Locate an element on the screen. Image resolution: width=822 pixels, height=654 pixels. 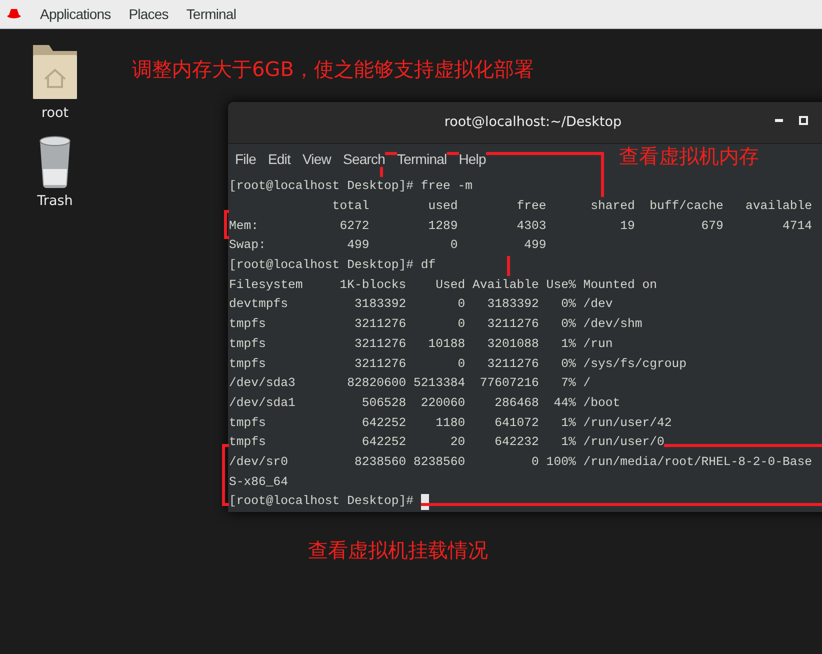
menu-item: View is located at coordinates (316, 159).